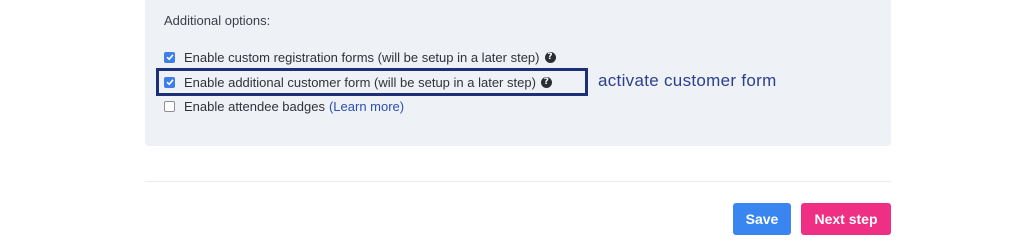  I want to click on divider, so click(518, 181).